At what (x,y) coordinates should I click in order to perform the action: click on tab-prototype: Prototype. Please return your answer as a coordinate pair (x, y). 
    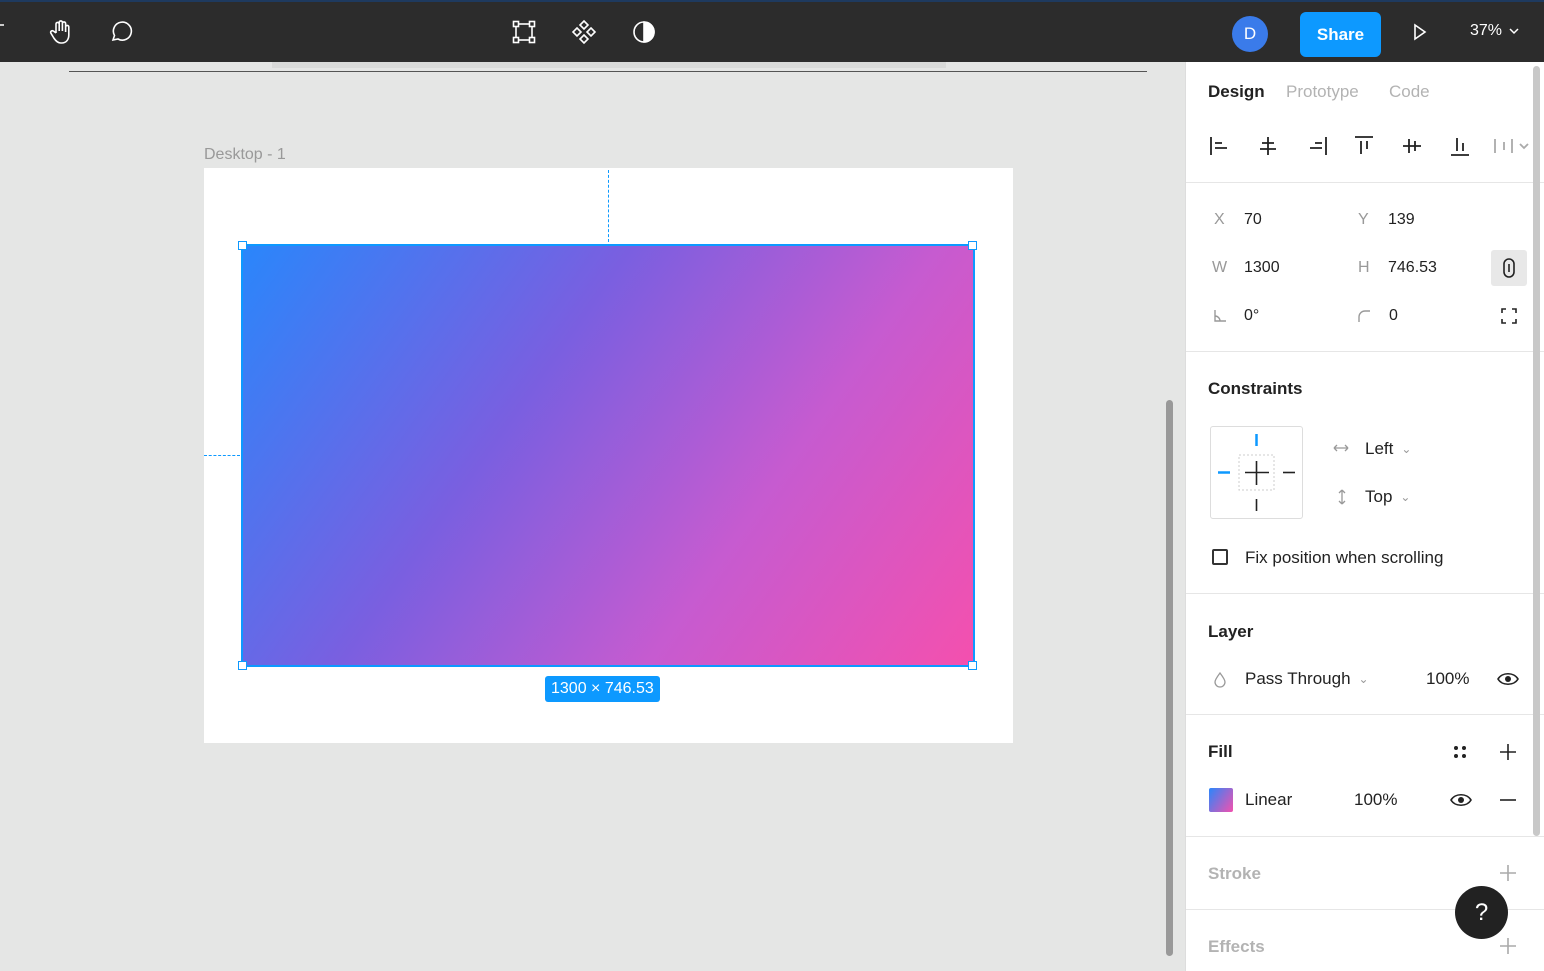
    Looking at the image, I should click on (1322, 92).